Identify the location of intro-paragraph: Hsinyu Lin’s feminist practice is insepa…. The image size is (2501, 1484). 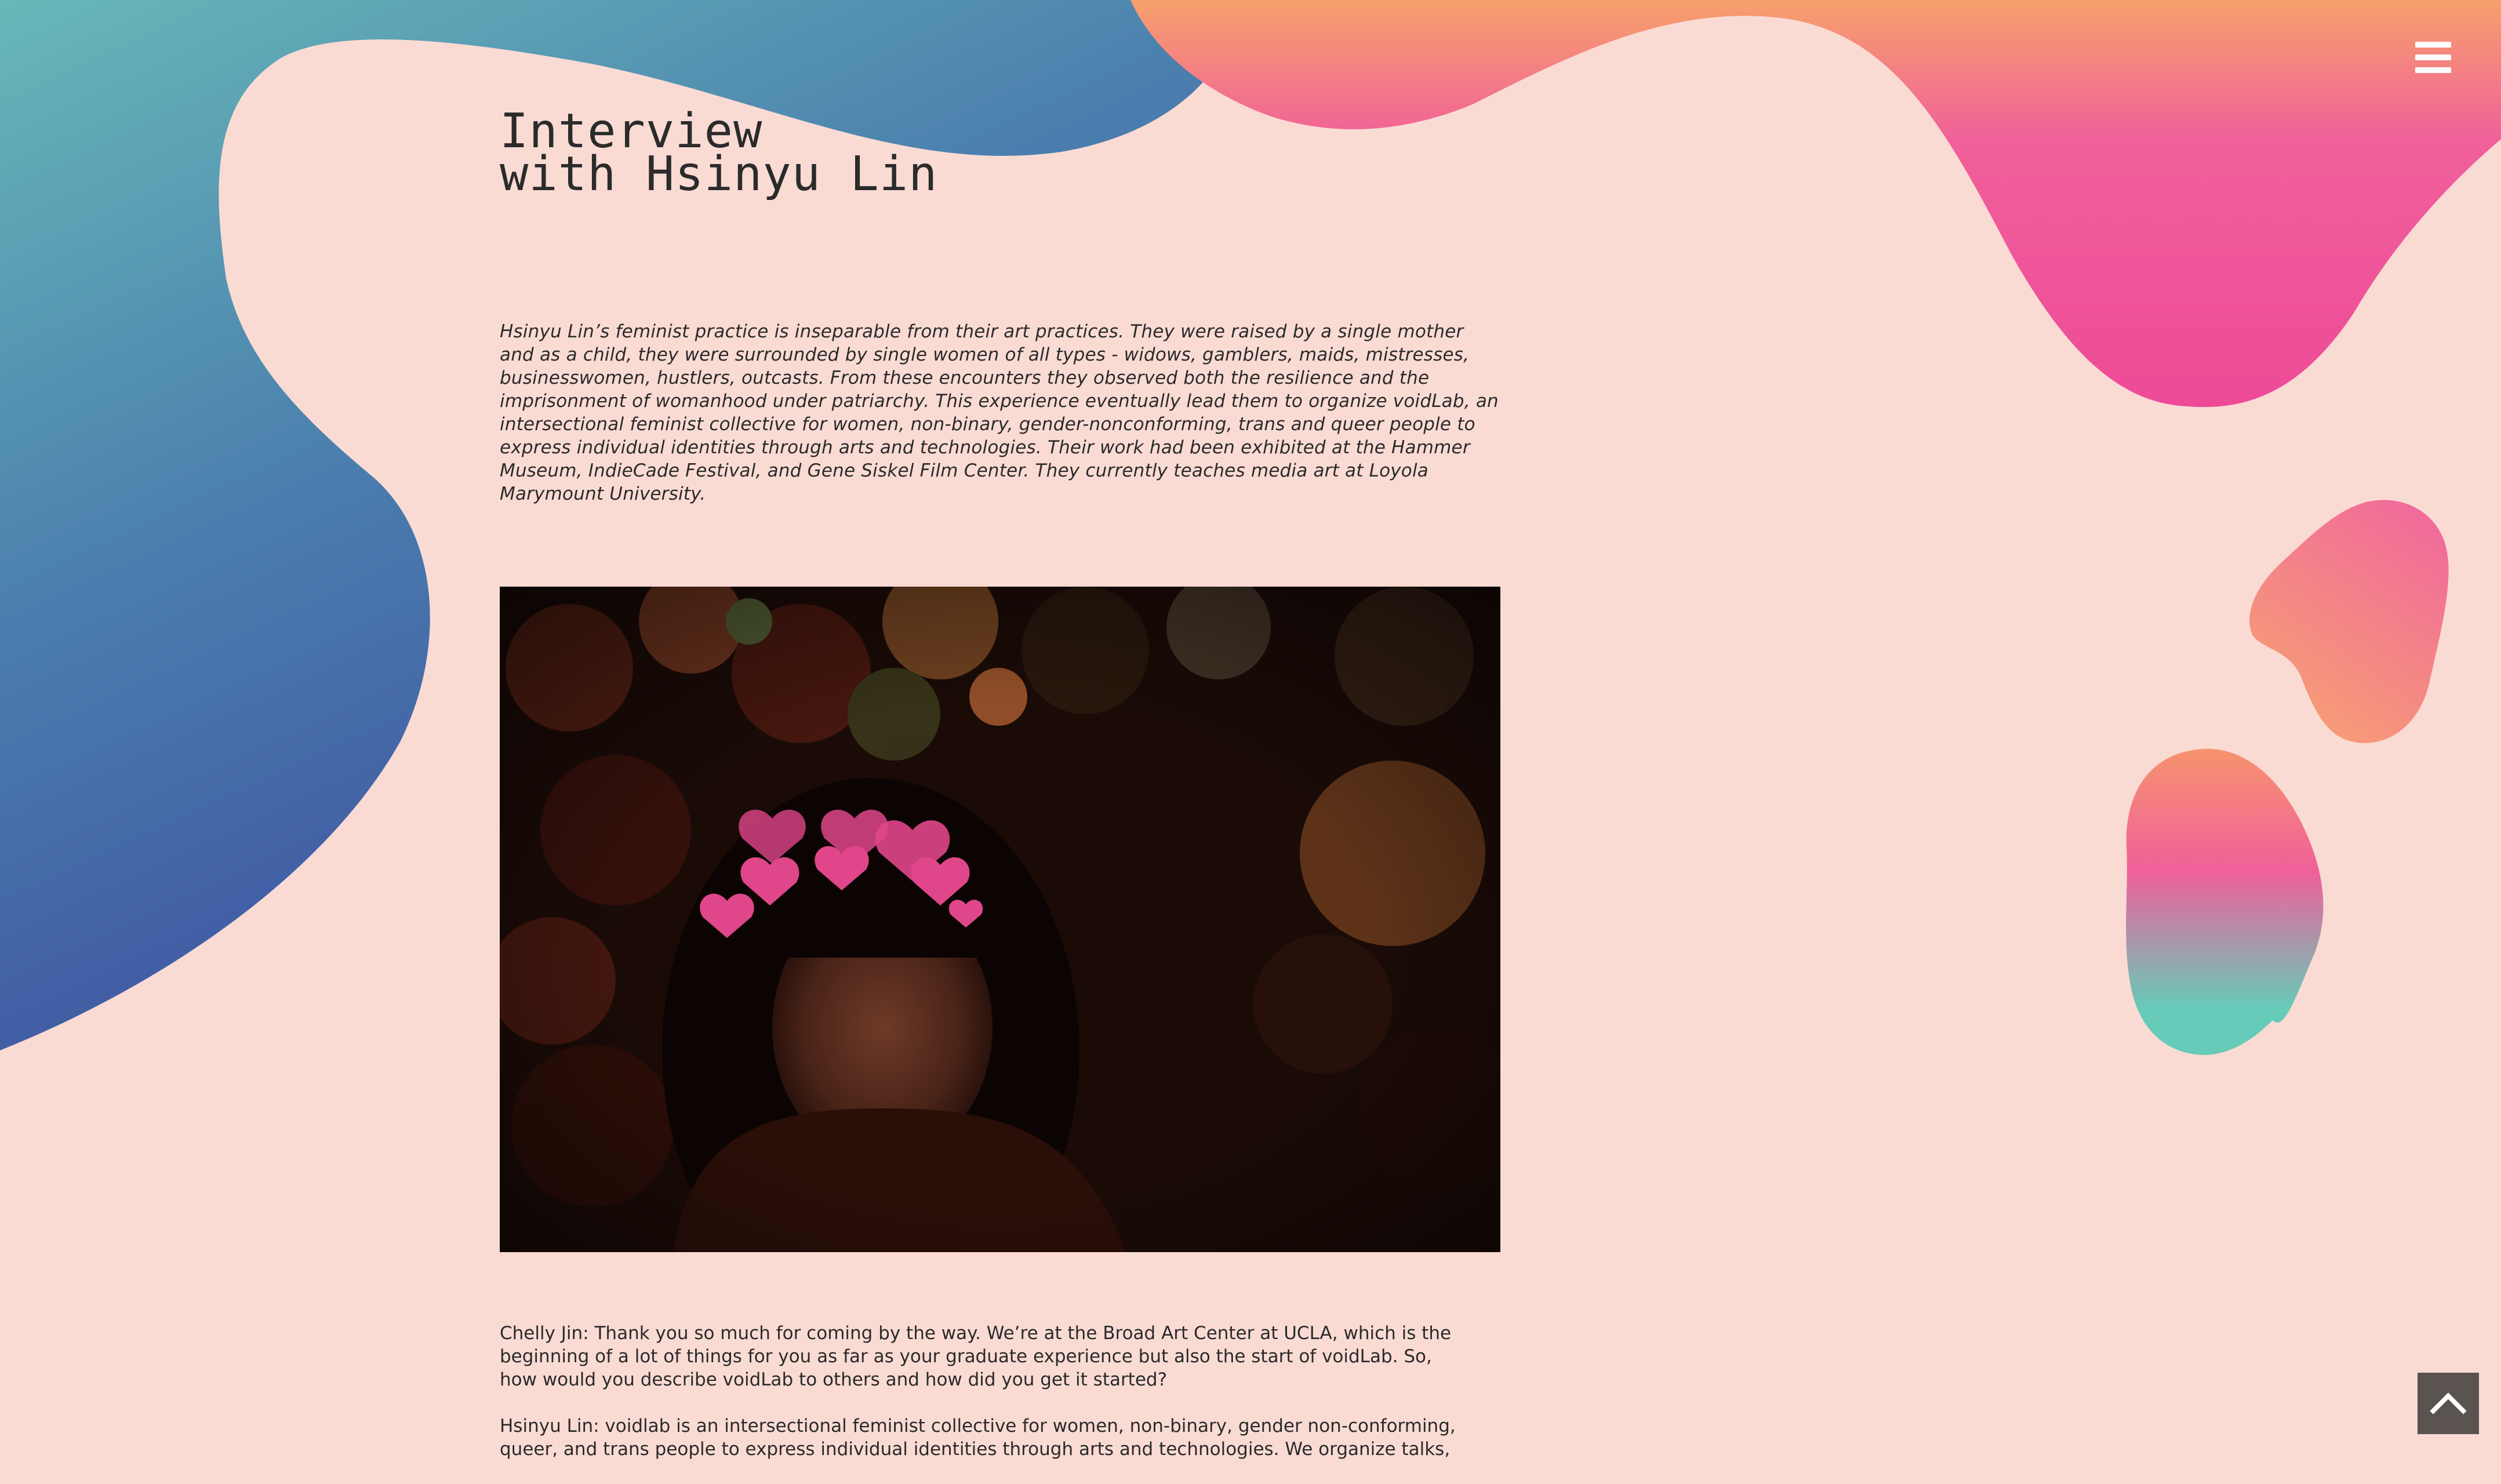
(999, 412).